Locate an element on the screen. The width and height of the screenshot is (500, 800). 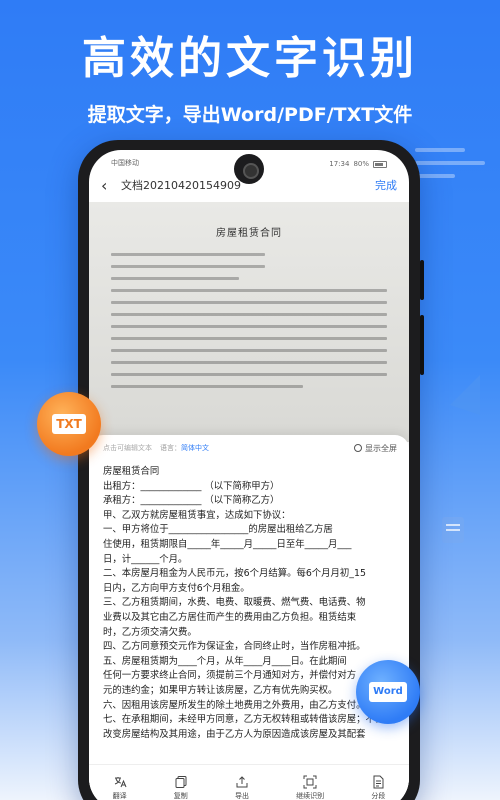
translate-label: 翻译 is located at coordinates (119, 795).